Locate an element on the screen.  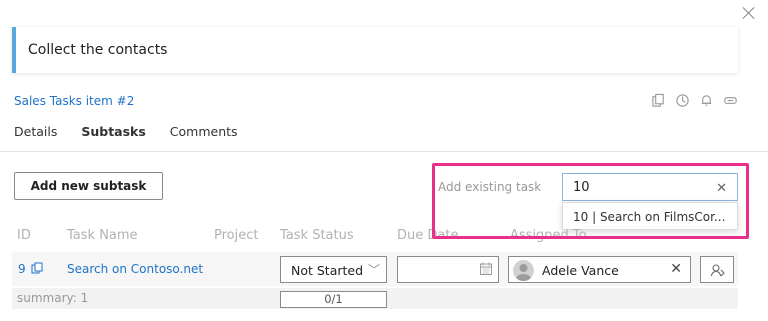
copy-icon is located at coordinates (658, 100).